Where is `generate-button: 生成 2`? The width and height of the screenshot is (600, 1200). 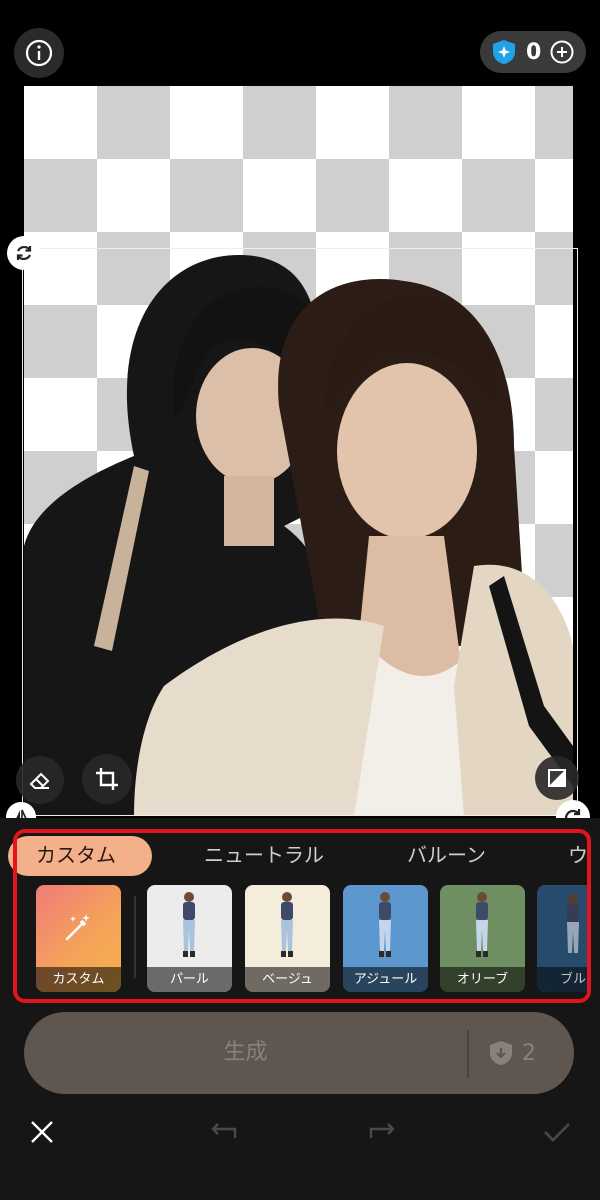 generate-button: 生成 2 is located at coordinates (299, 1053).